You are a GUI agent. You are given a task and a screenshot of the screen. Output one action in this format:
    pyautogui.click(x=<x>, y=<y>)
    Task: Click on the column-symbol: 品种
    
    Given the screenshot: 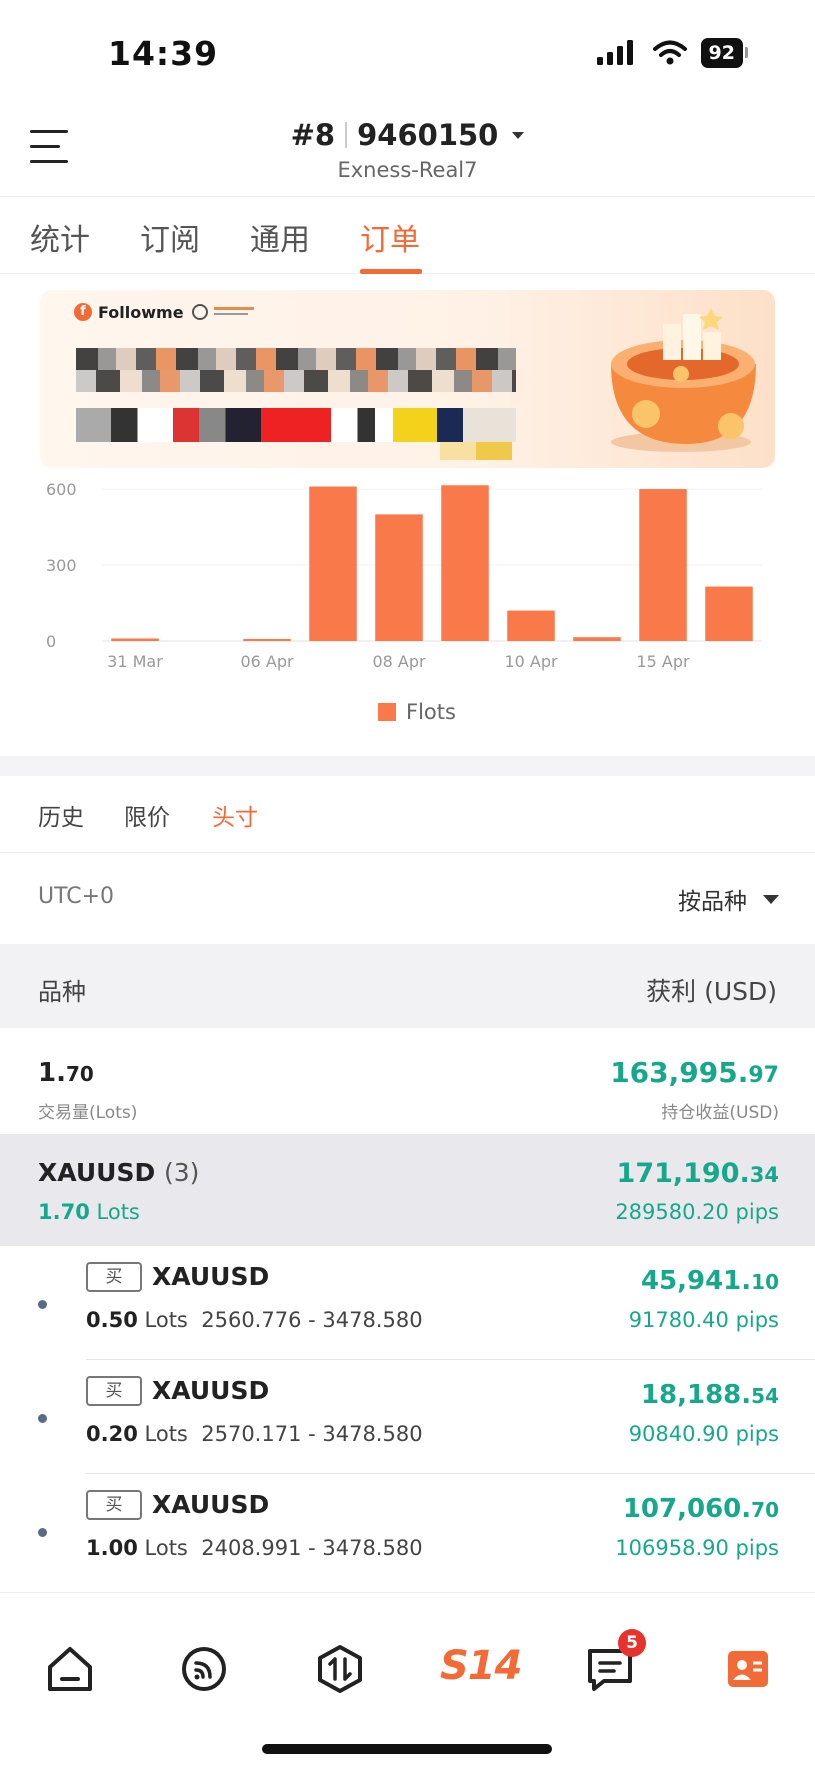 What is the action you would take?
    pyautogui.click(x=62, y=992)
    